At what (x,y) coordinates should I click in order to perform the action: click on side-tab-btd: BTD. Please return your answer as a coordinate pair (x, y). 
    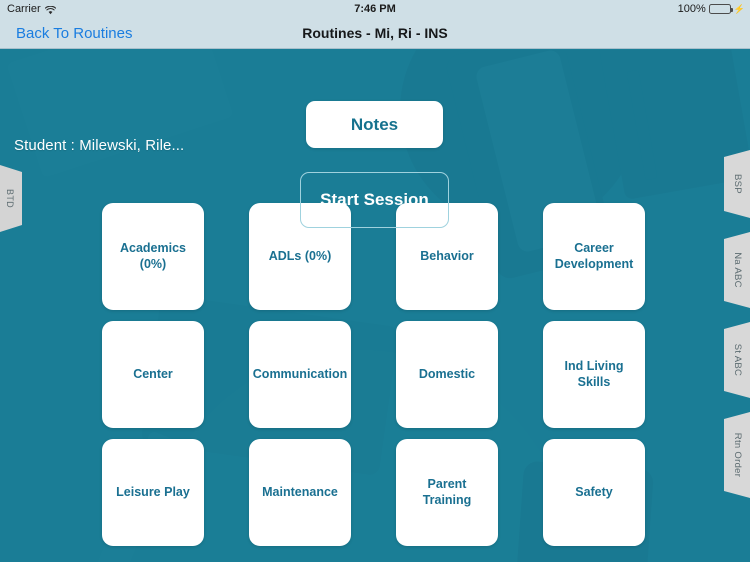
    Looking at the image, I should click on (11, 198).